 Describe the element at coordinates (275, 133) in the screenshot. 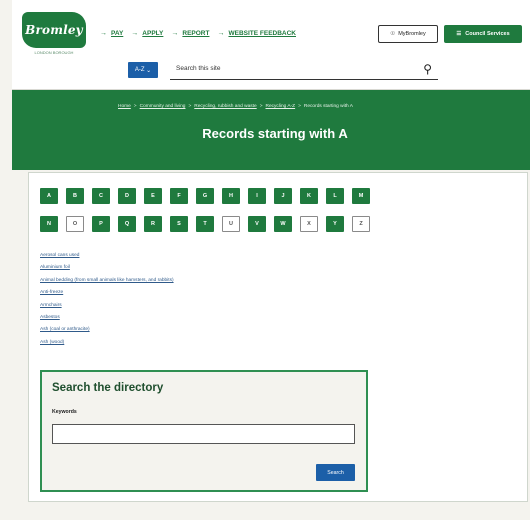

I see `page-title: Records starting with A` at that location.